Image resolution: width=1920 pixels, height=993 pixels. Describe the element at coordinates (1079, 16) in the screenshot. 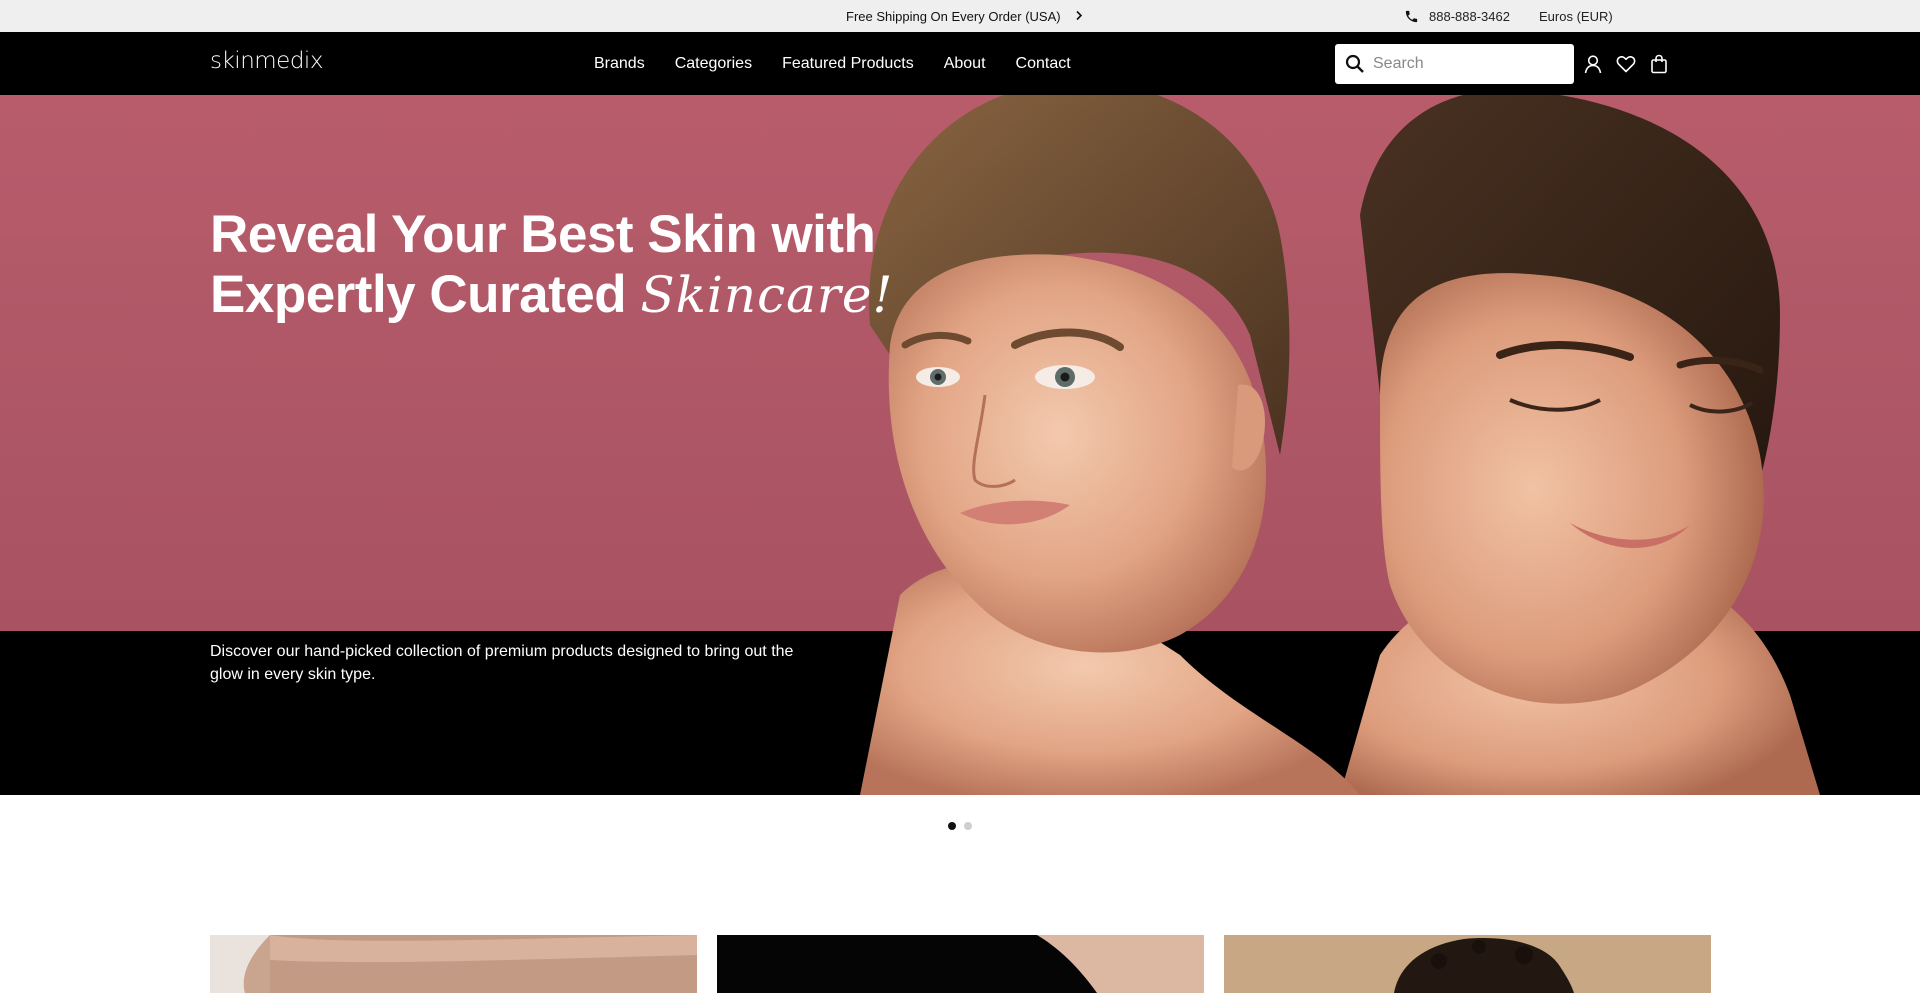

I see `chevron-right-icon` at that location.